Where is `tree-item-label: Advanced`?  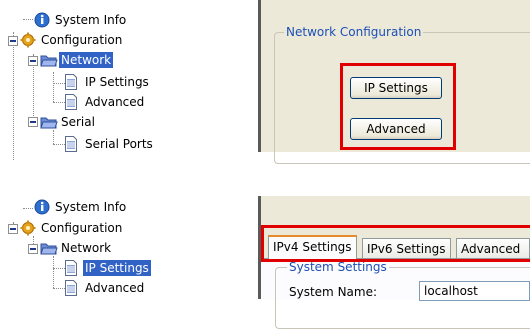
tree-item-label: Advanced is located at coordinates (115, 288).